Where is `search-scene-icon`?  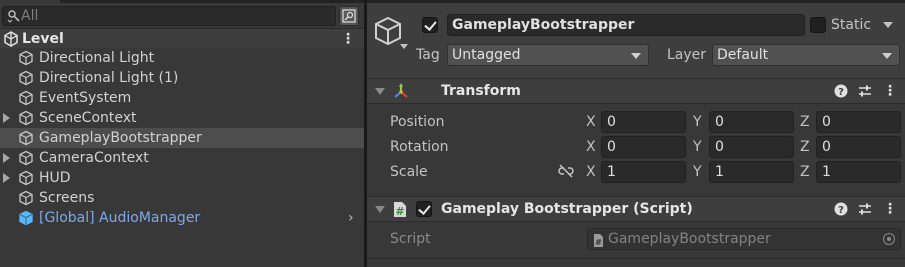
search-scene-icon is located at coordinates (349, 16).